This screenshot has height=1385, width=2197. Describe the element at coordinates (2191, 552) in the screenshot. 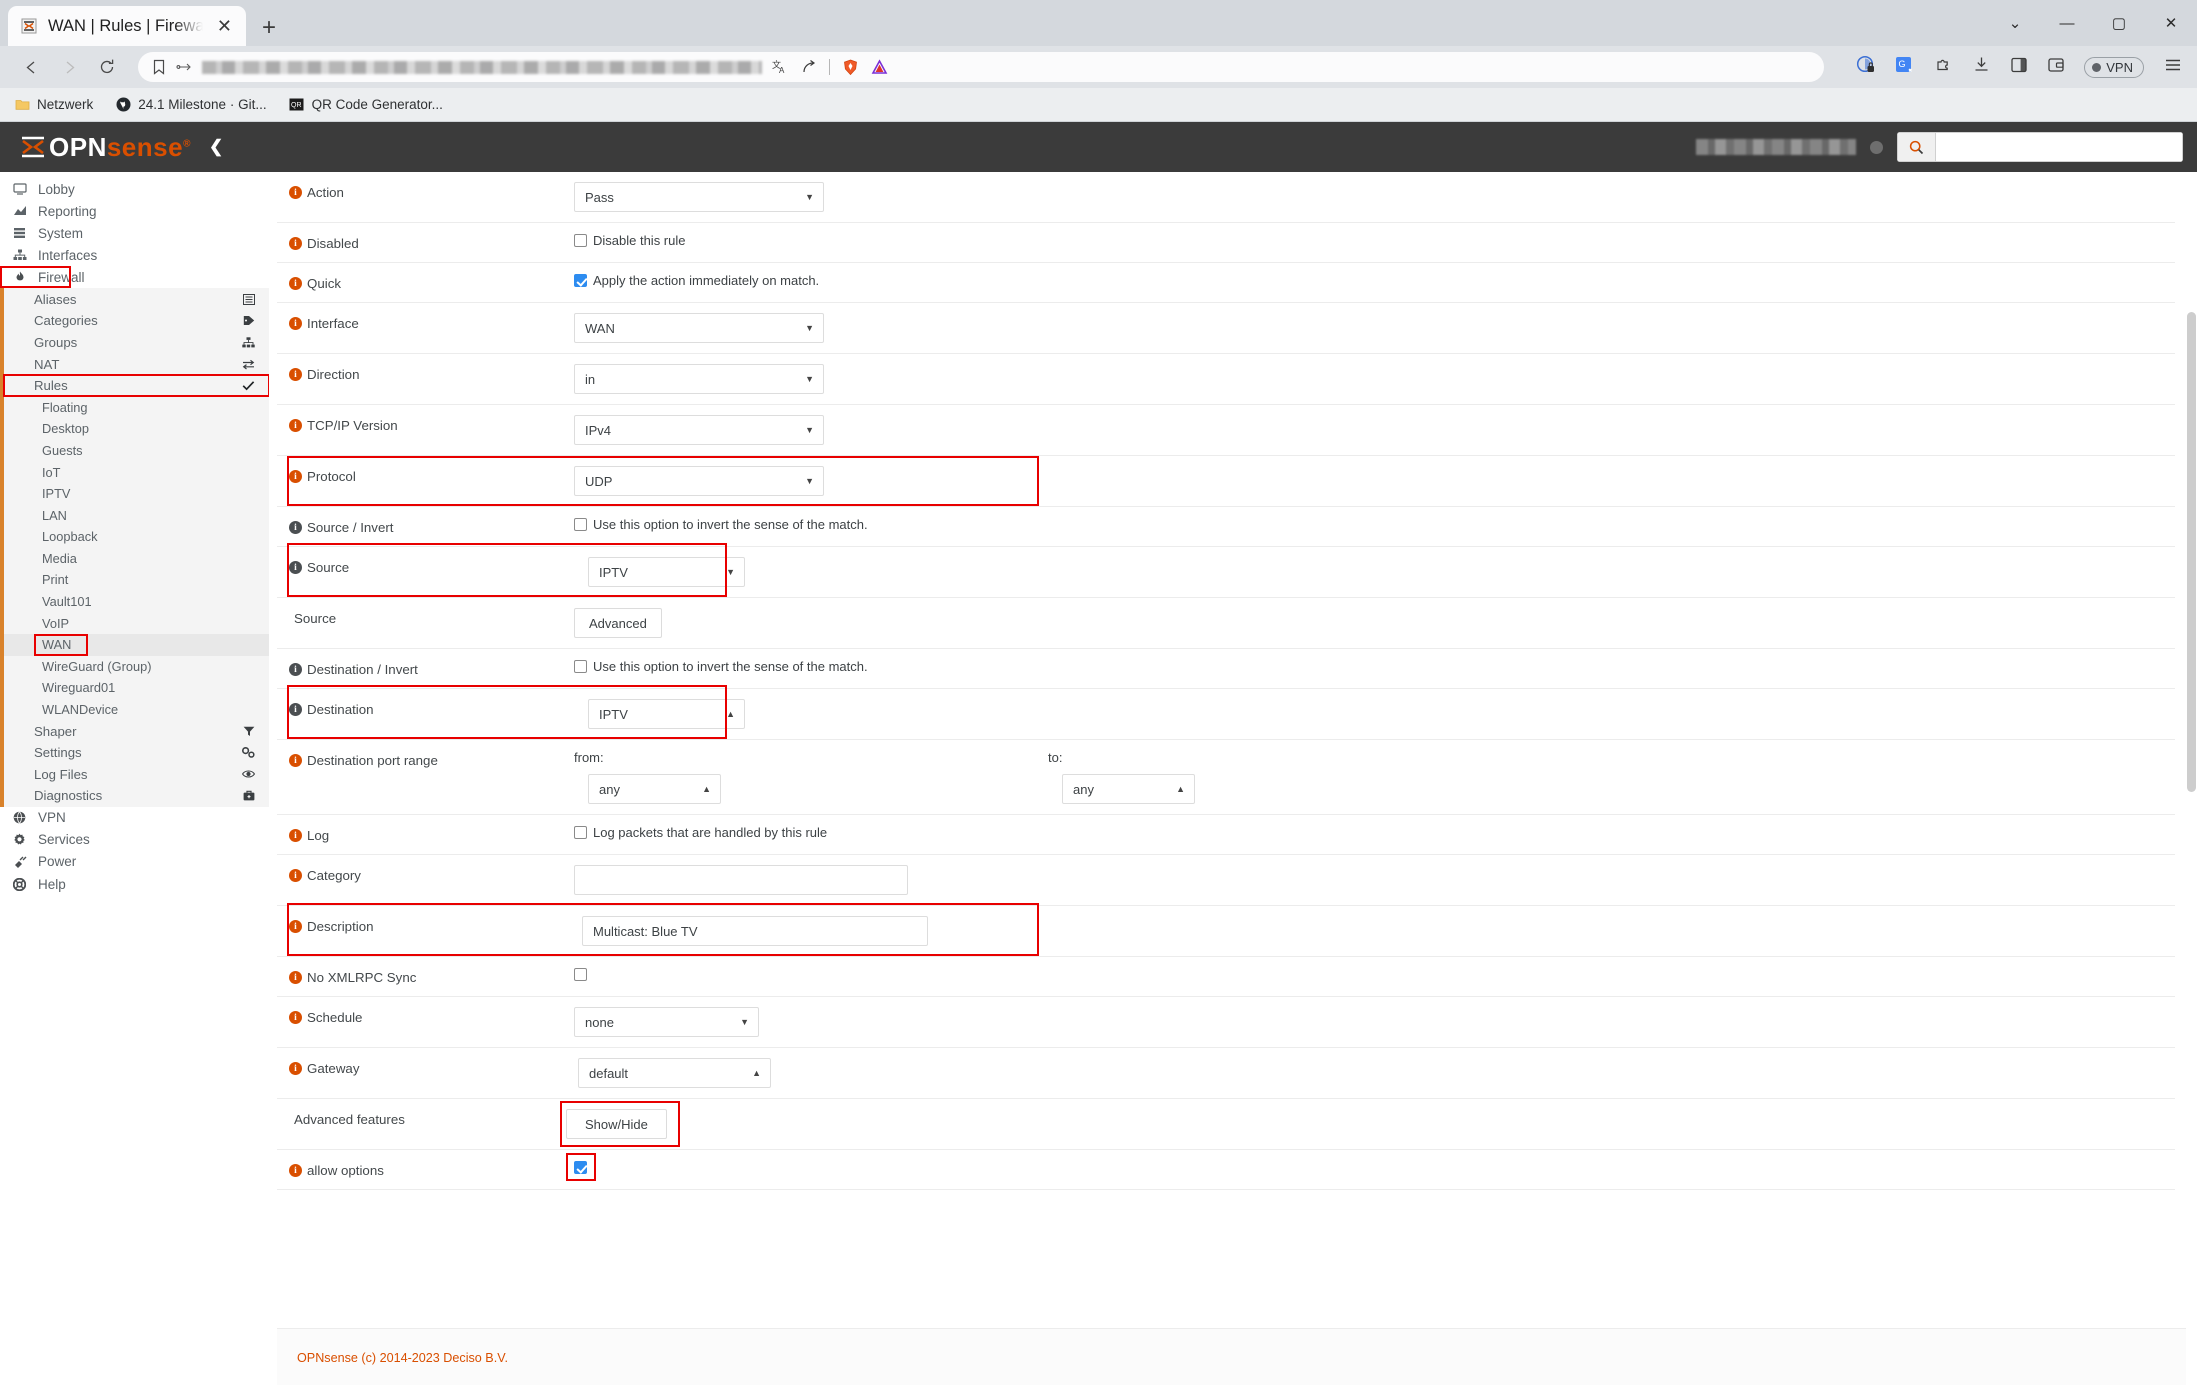

I see `scrollbar-thumb` at that location.